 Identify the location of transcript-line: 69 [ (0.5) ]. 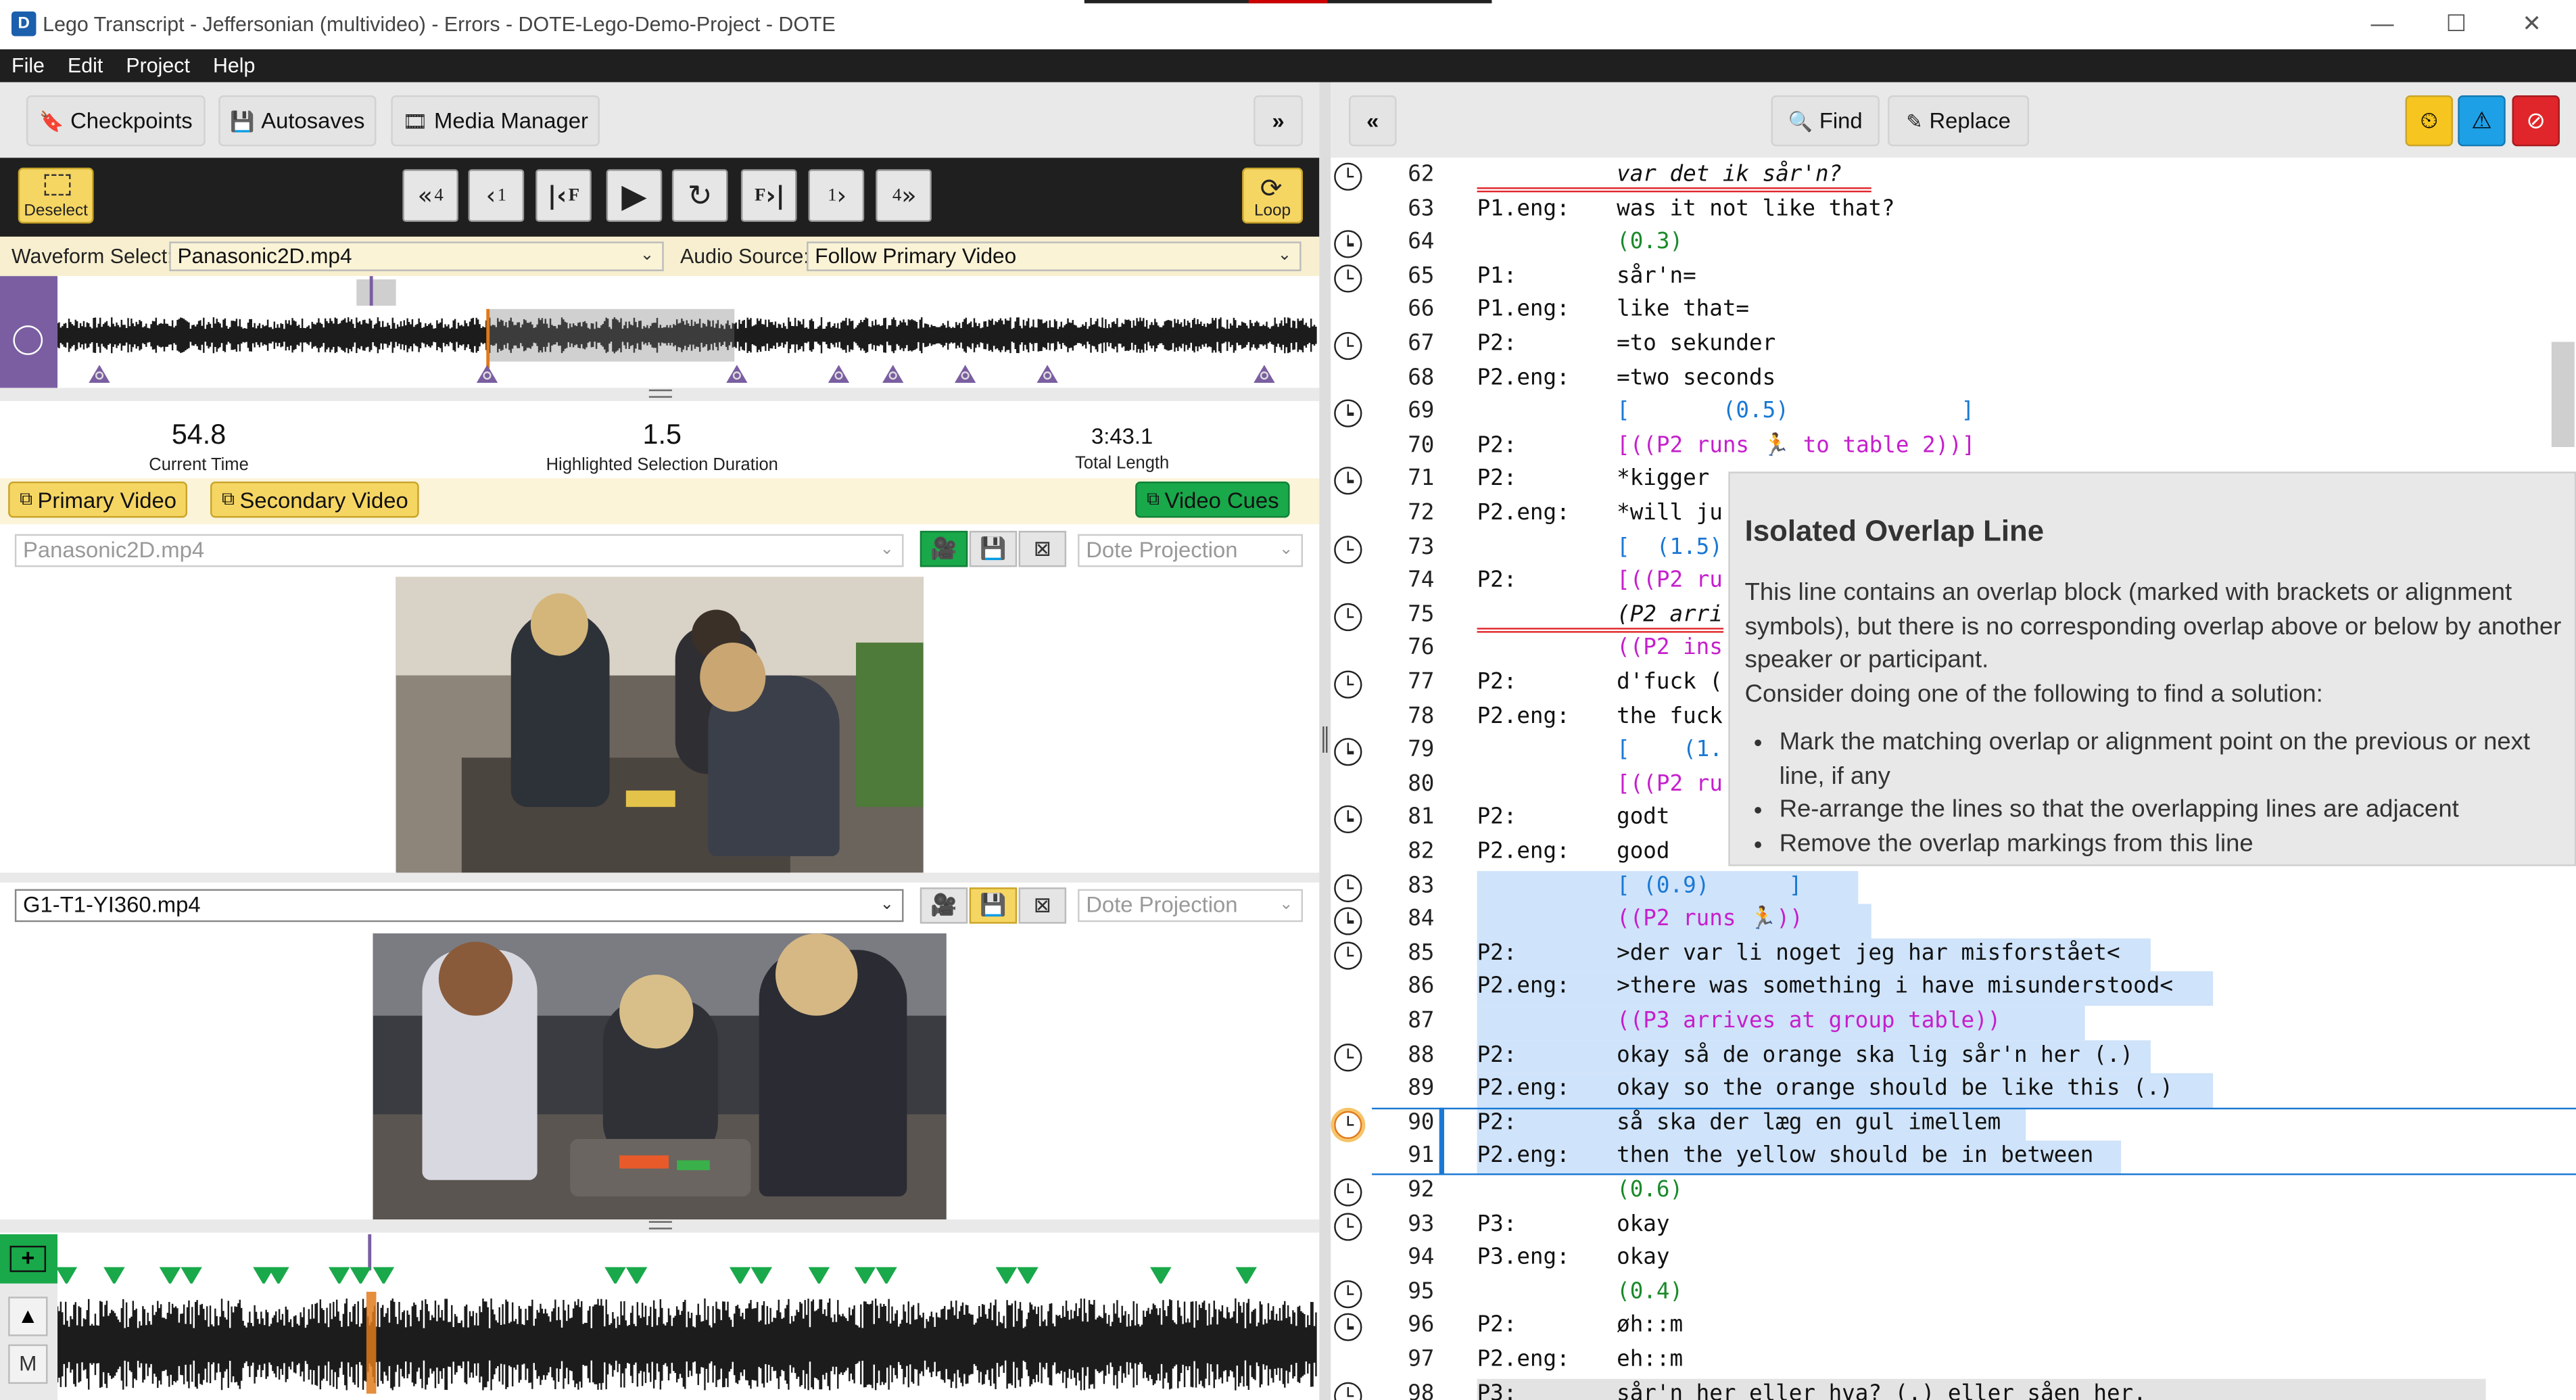
(1974, 413).